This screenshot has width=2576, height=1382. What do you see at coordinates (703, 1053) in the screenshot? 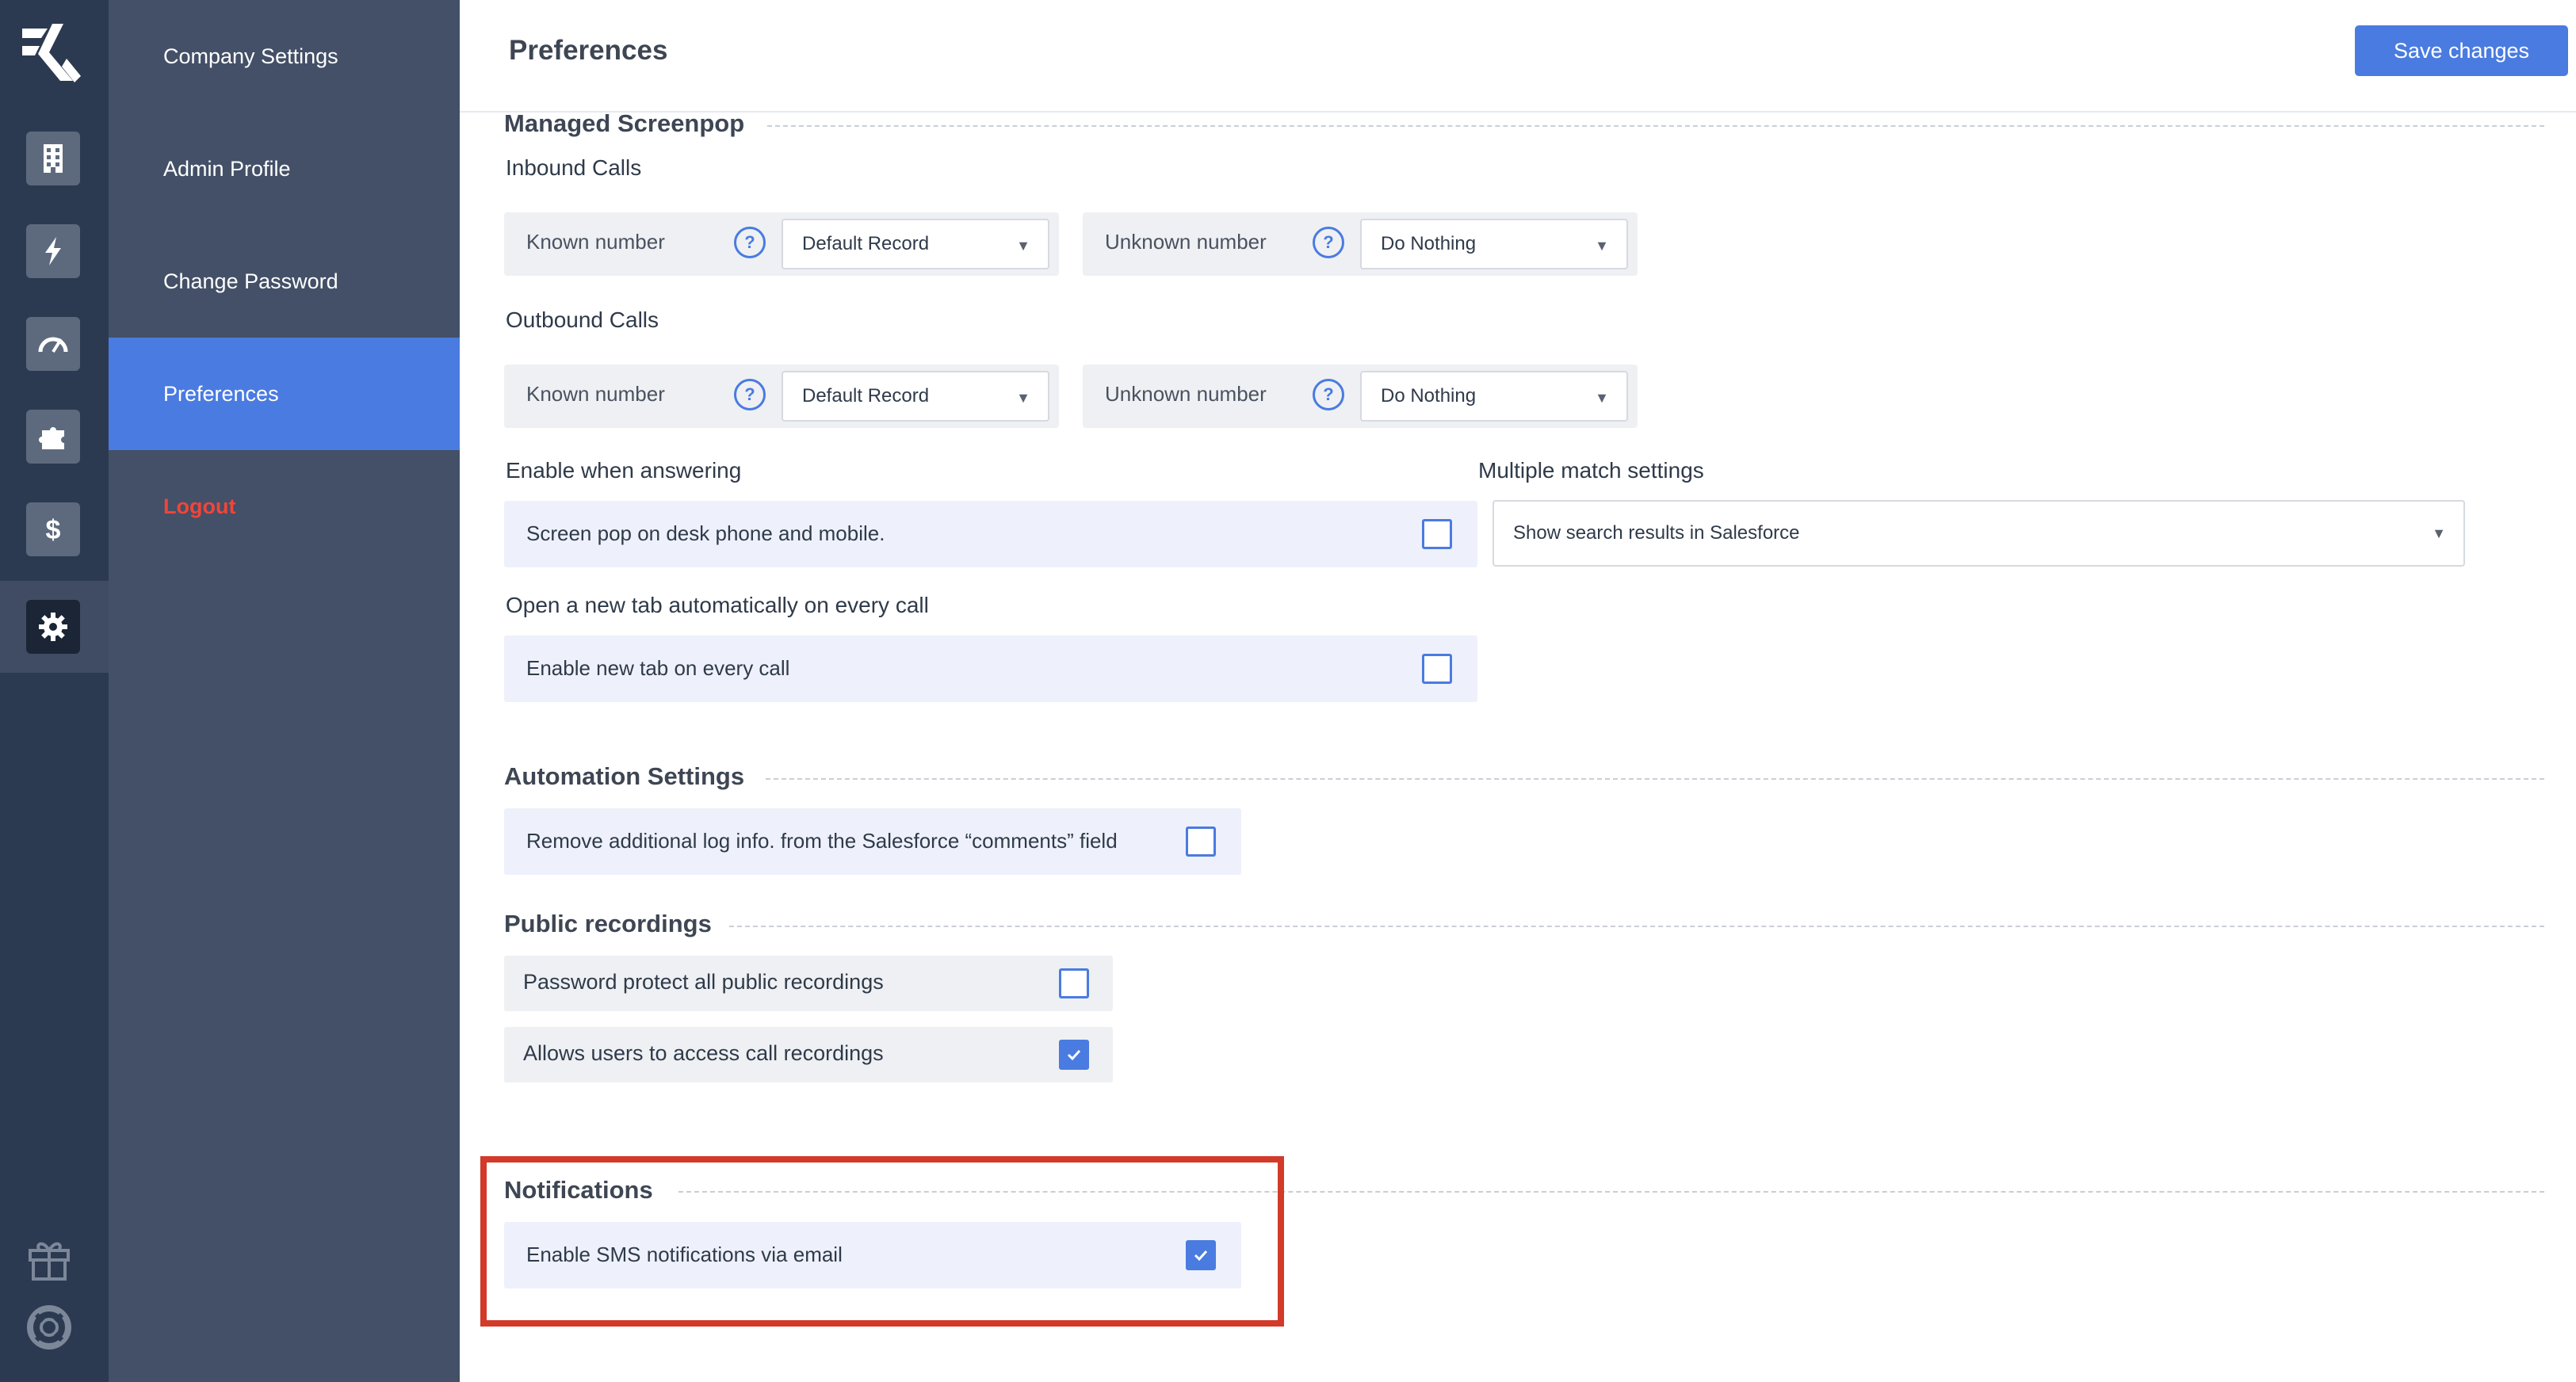
I see `access-recordings-option-label: Allows users to access call recordings` at bounding box center [703, 1053].